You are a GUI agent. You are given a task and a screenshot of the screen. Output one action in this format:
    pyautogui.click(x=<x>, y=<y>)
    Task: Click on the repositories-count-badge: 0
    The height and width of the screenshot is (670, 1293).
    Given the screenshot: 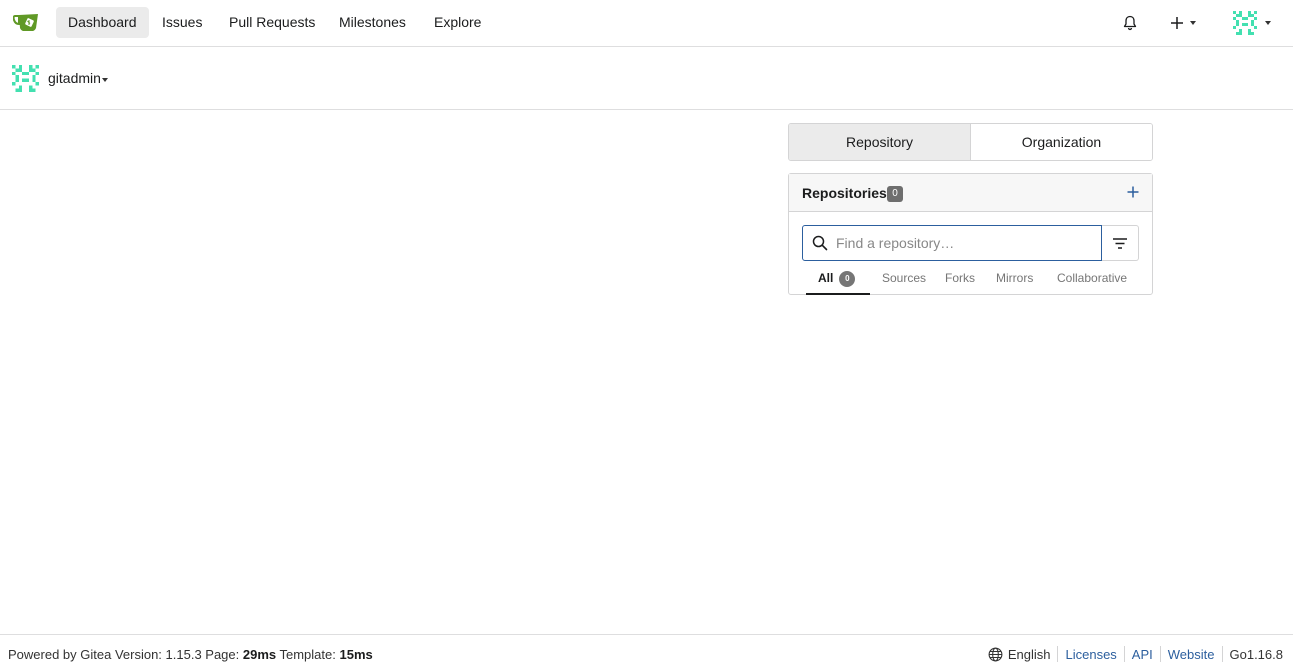 What is the action you would take?
    pyautogui.click(x=895, y=194)
    